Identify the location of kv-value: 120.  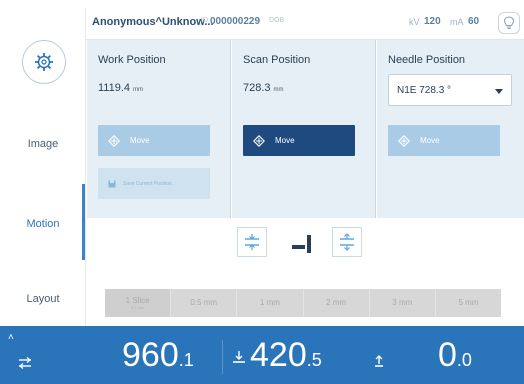
(432, 21).